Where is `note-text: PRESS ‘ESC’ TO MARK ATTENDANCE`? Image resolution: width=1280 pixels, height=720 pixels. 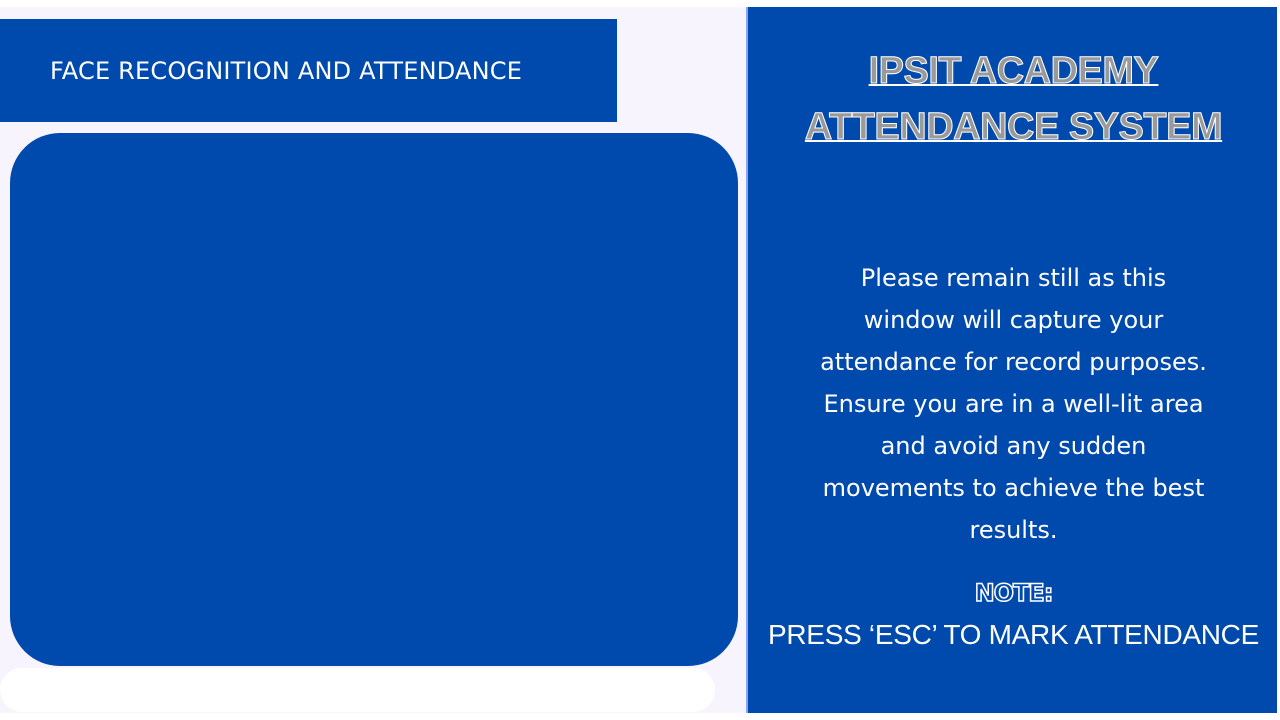
note-text: PRESS ‘ESC’ TO MARK ATTENDANCE is located at coordinates (1013, 634).